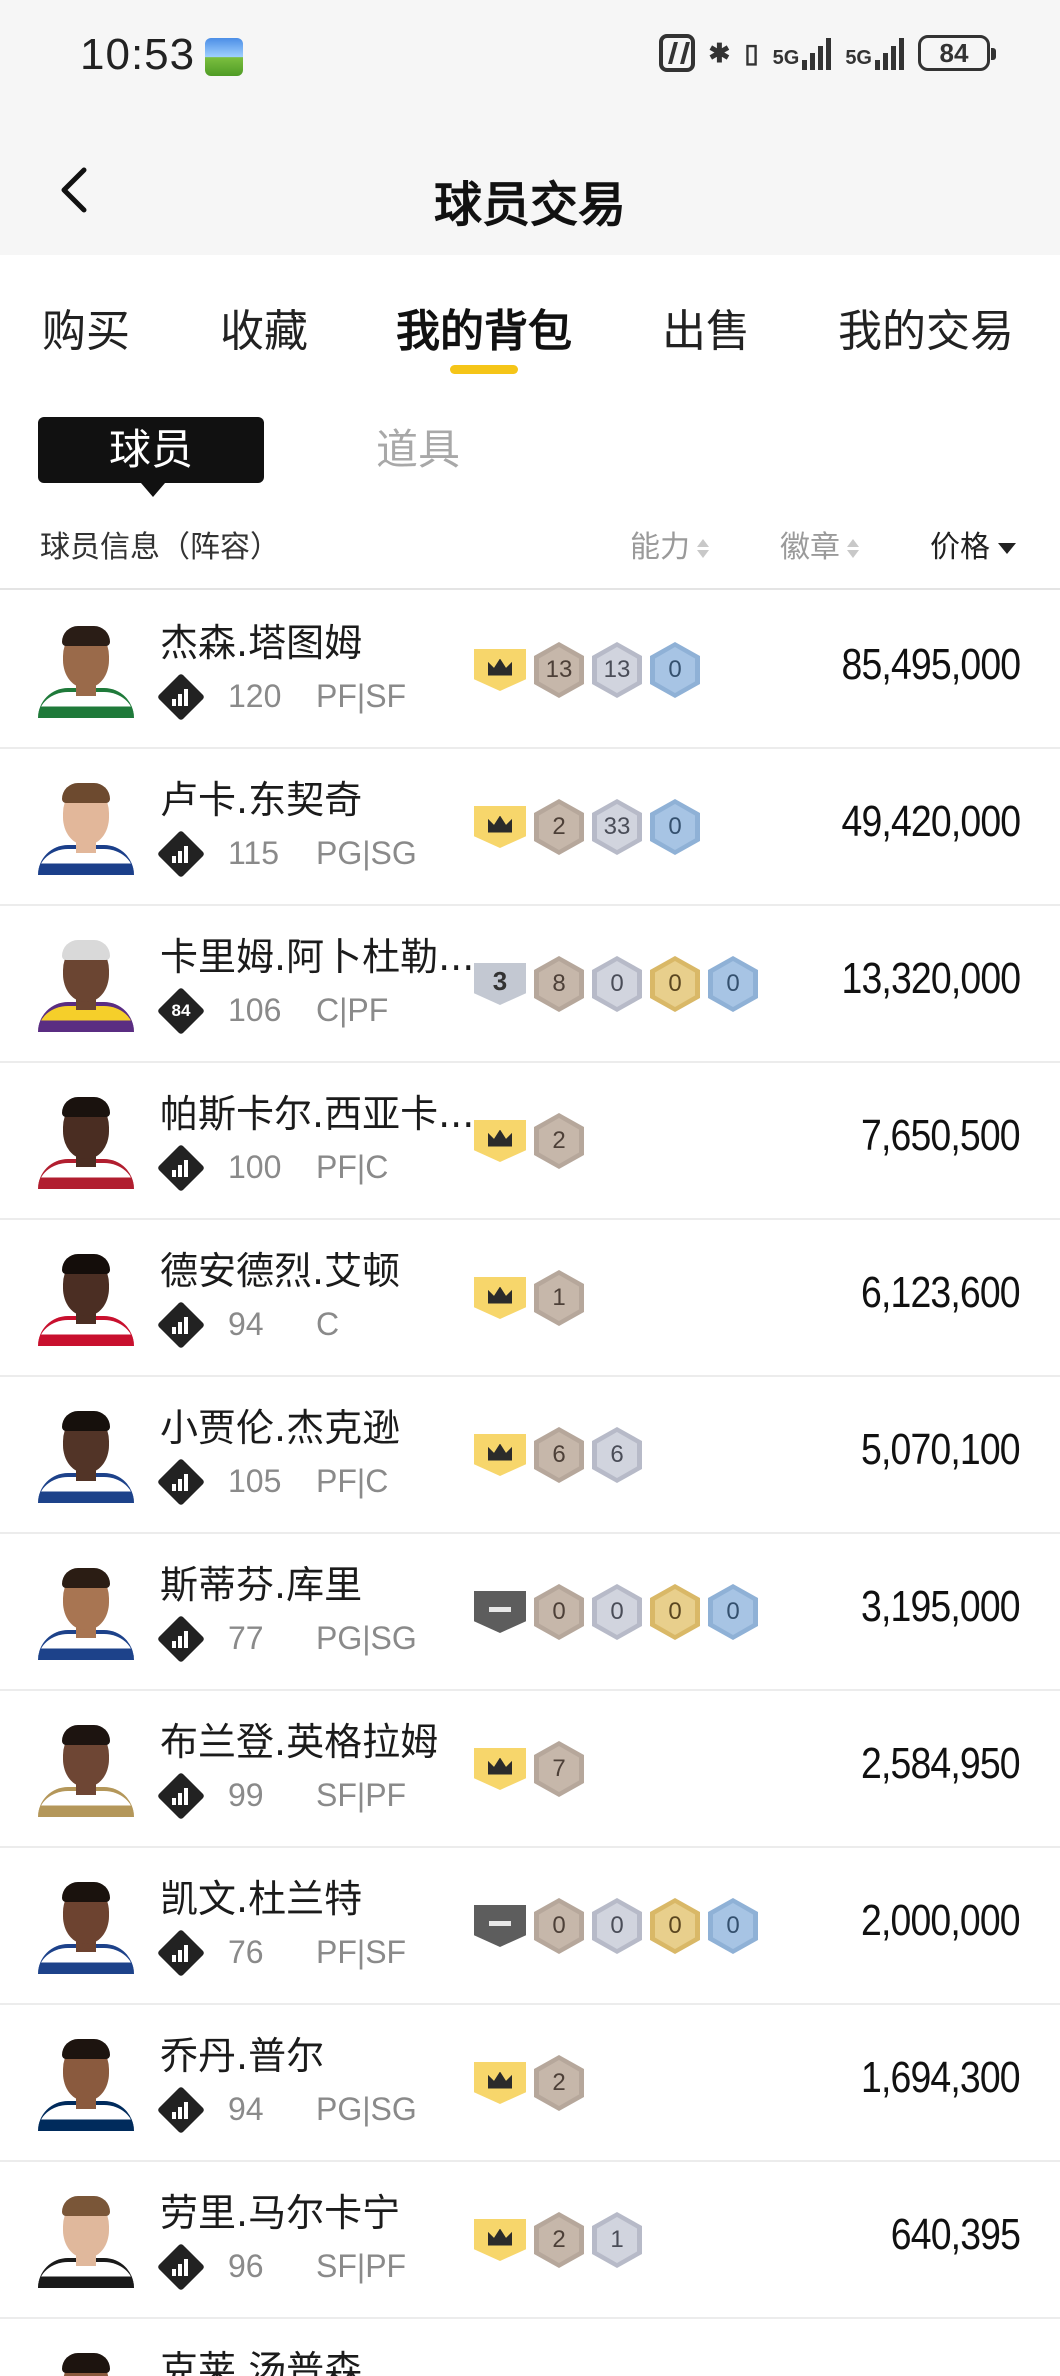  What do you see at coordinates (973, 544) in the screenshot?
I see `column-price-sort: 价格` at bounding box center [973, 544].